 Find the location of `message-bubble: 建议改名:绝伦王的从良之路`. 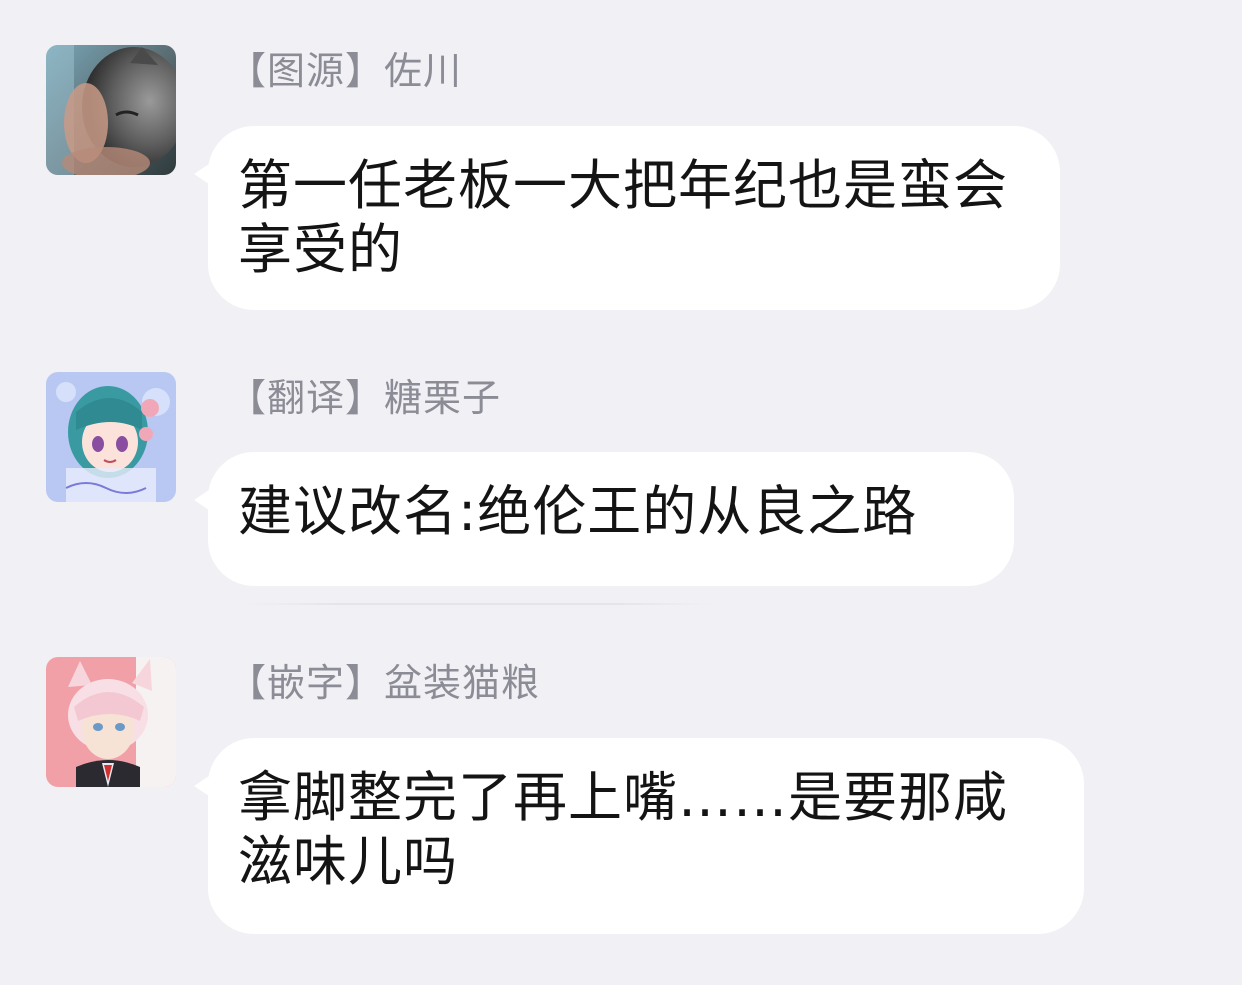

message-bubble: 建议改名:绝伦王的从良之路 is located at coordinates (604, 519).